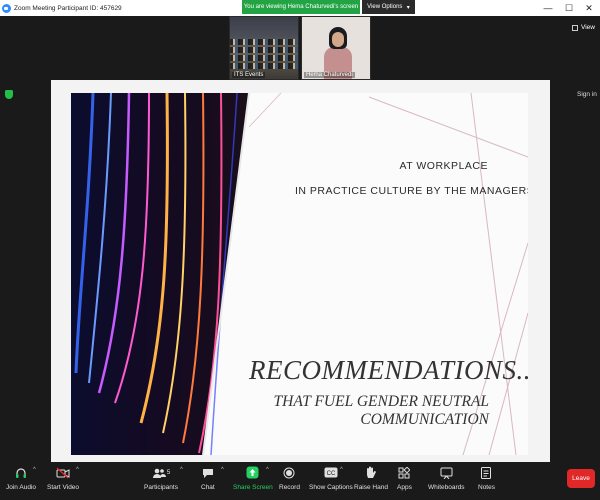 The image size is (600, 500). What do you see at coordinates (77, 470) in the screenshot?
I see `video-caret-icon: ^` at bounding box center [77, 470].